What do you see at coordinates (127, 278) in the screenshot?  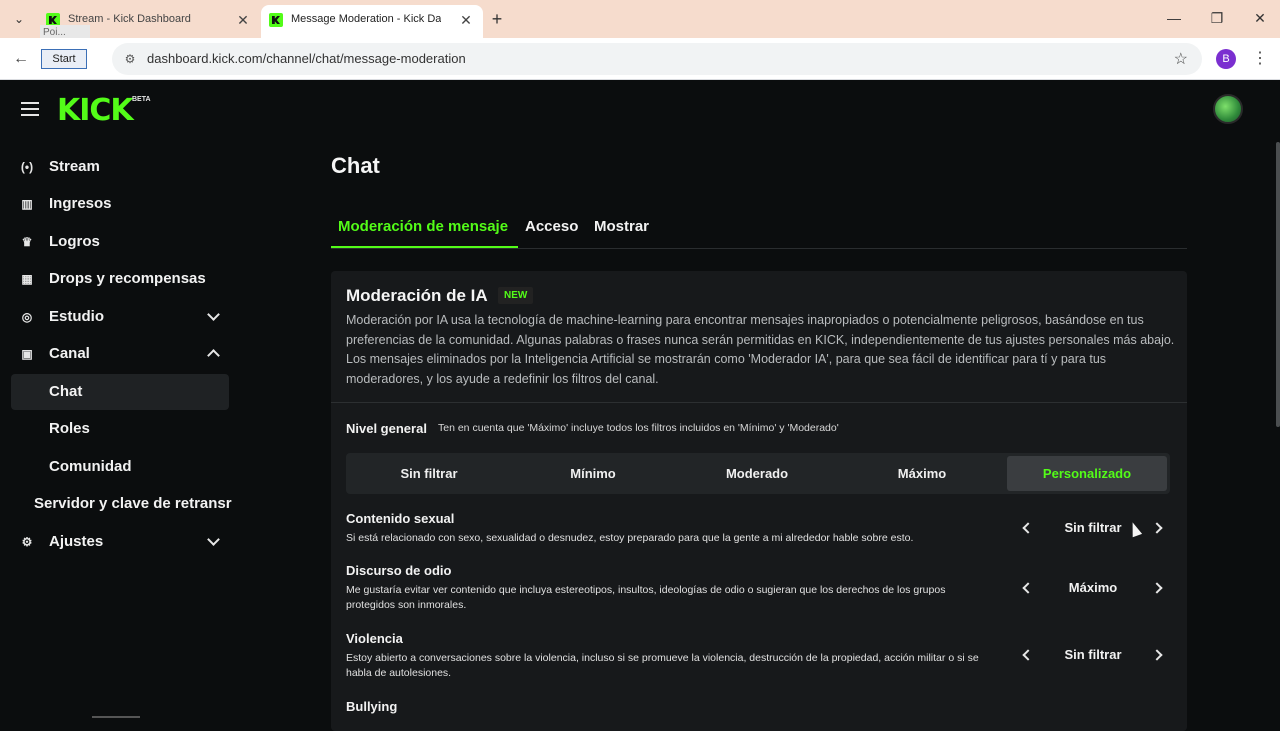 I see `sidebar-item-label: Drops y recompensas` at bounding box center [127, 278].